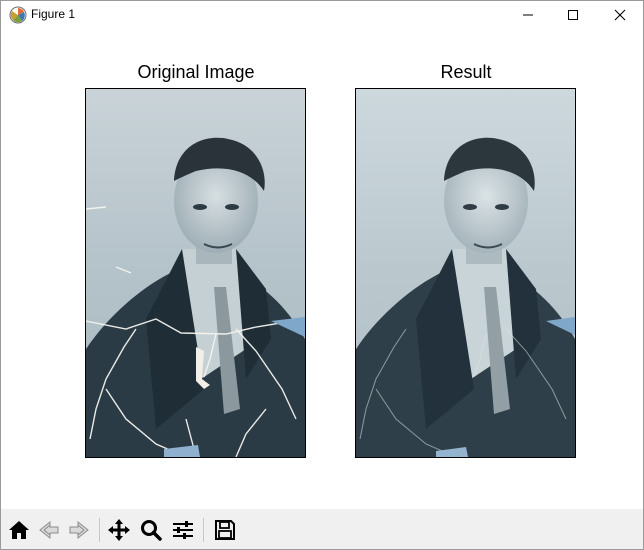 The width and height of the screenshot is (644, 550). I want to click on maximize-button, so click(573, 15).